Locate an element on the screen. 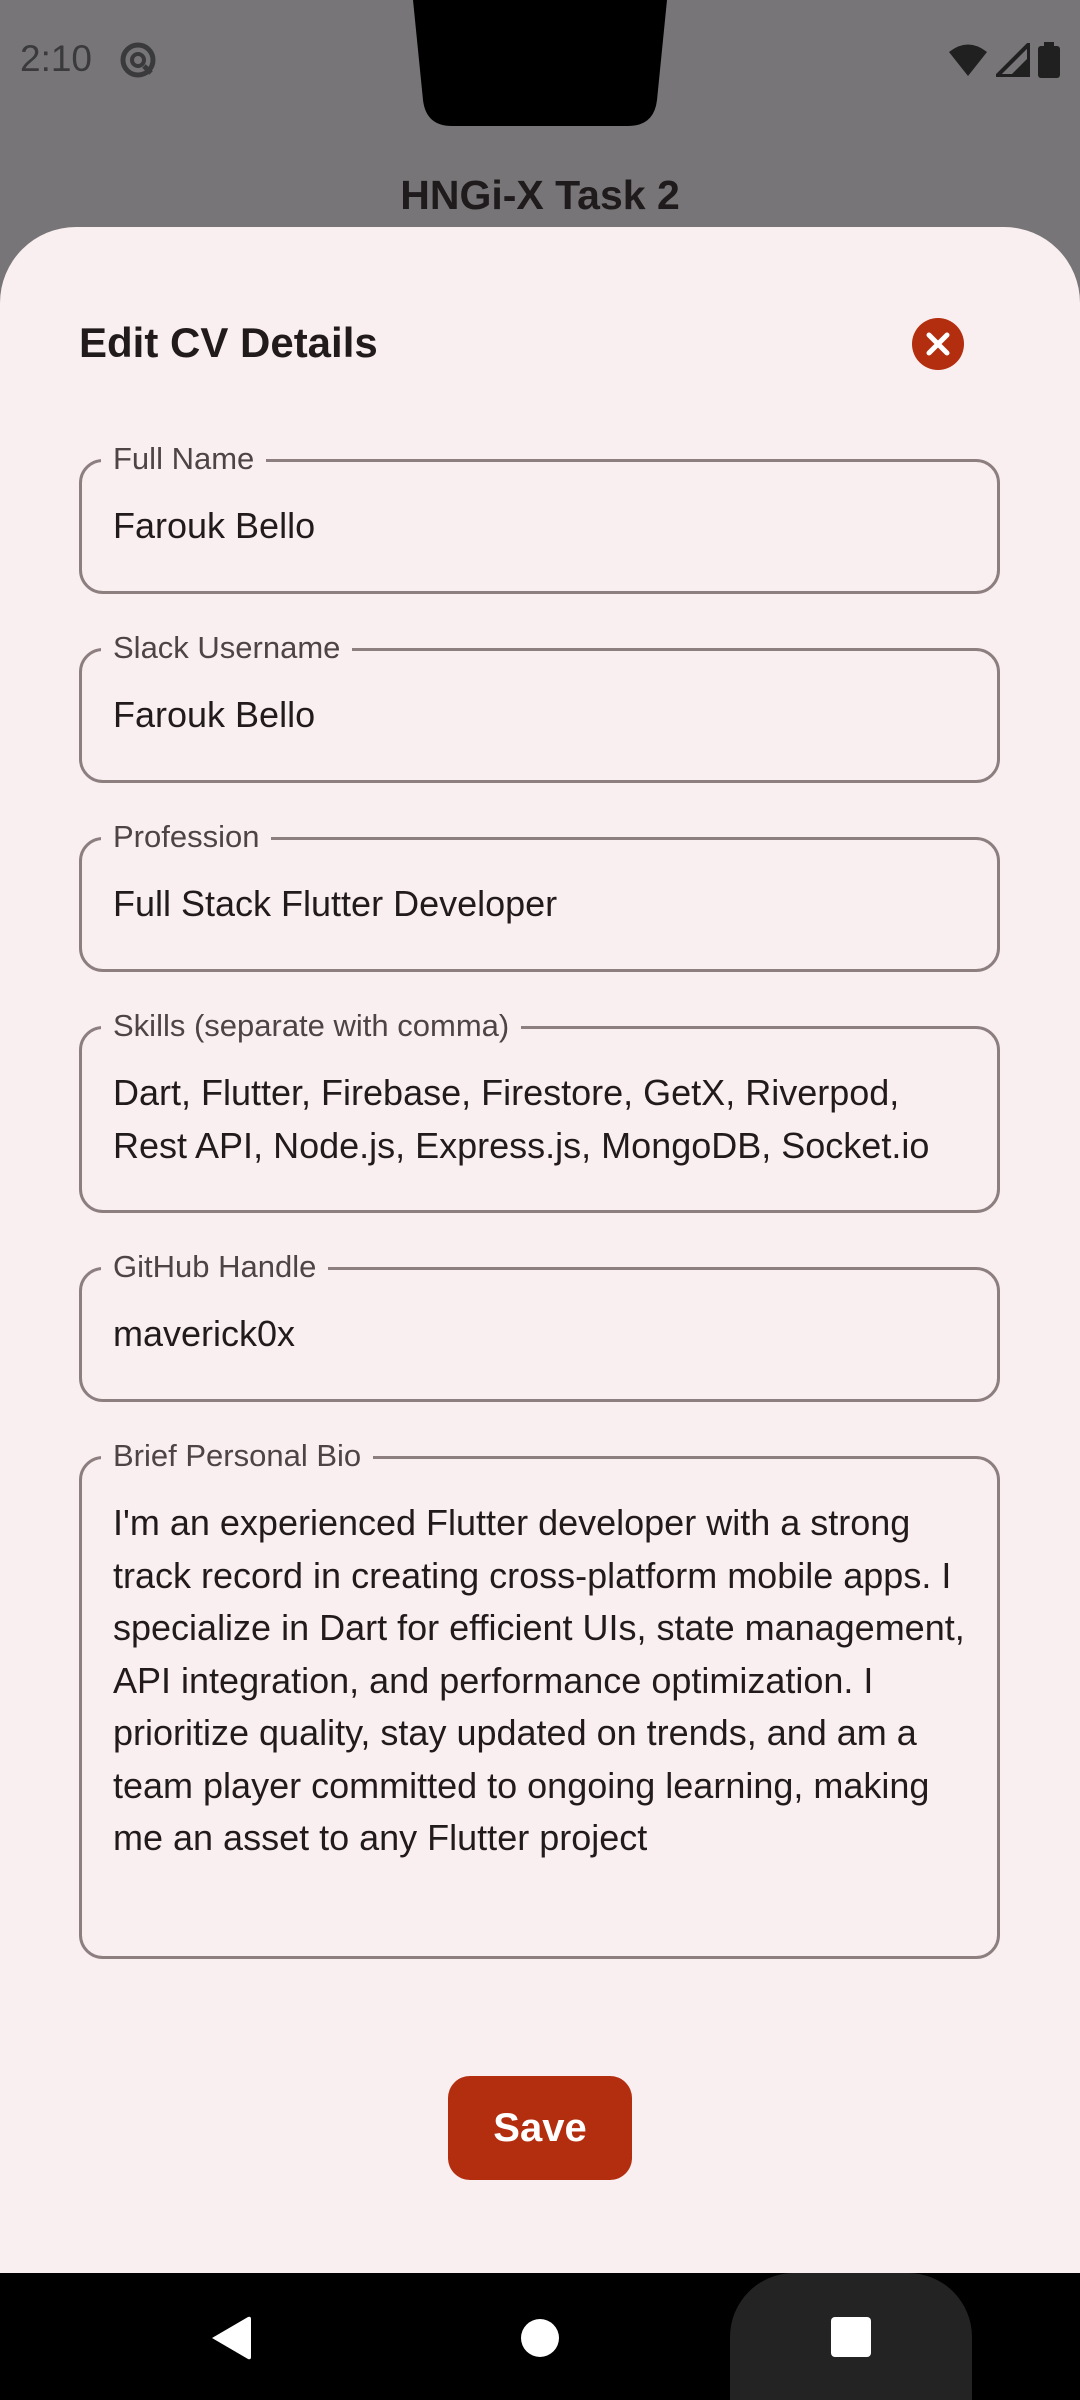 The image size is (1080, 2400). slack-username-value: Farouk Bello is located at coordinates (541, 715).